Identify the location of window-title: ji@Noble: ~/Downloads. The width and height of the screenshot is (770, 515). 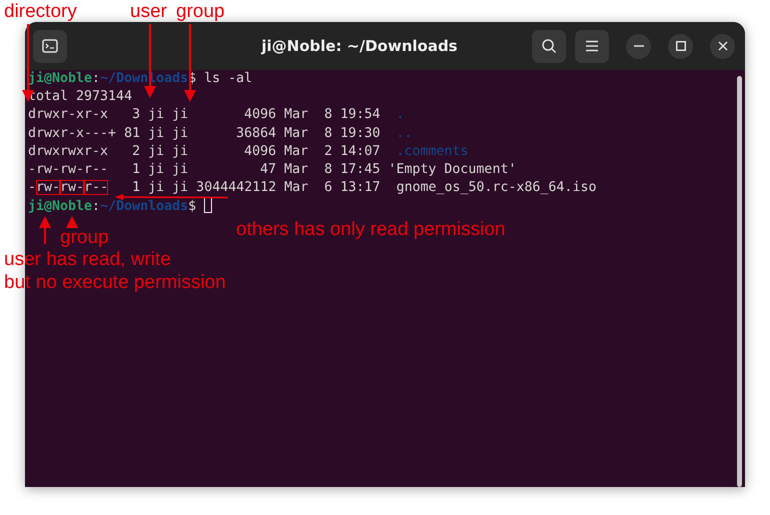
(359, 46).